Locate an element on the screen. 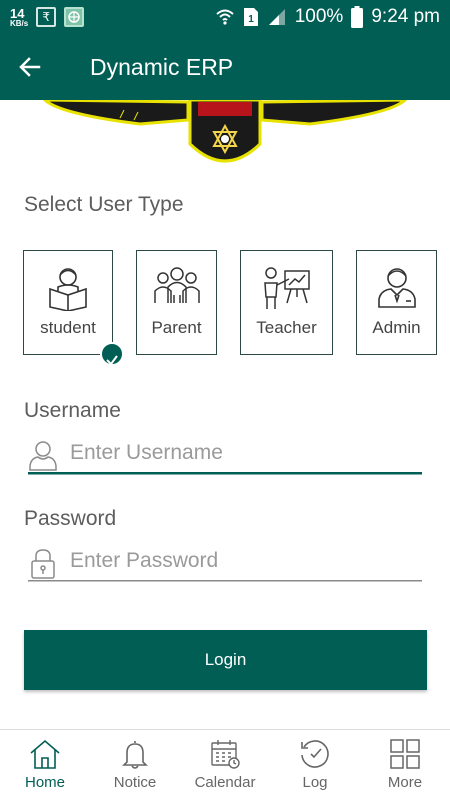 The image size is (450, 800). net-speed-indicator: 14 KB/s is located at coordinates (19, 17).